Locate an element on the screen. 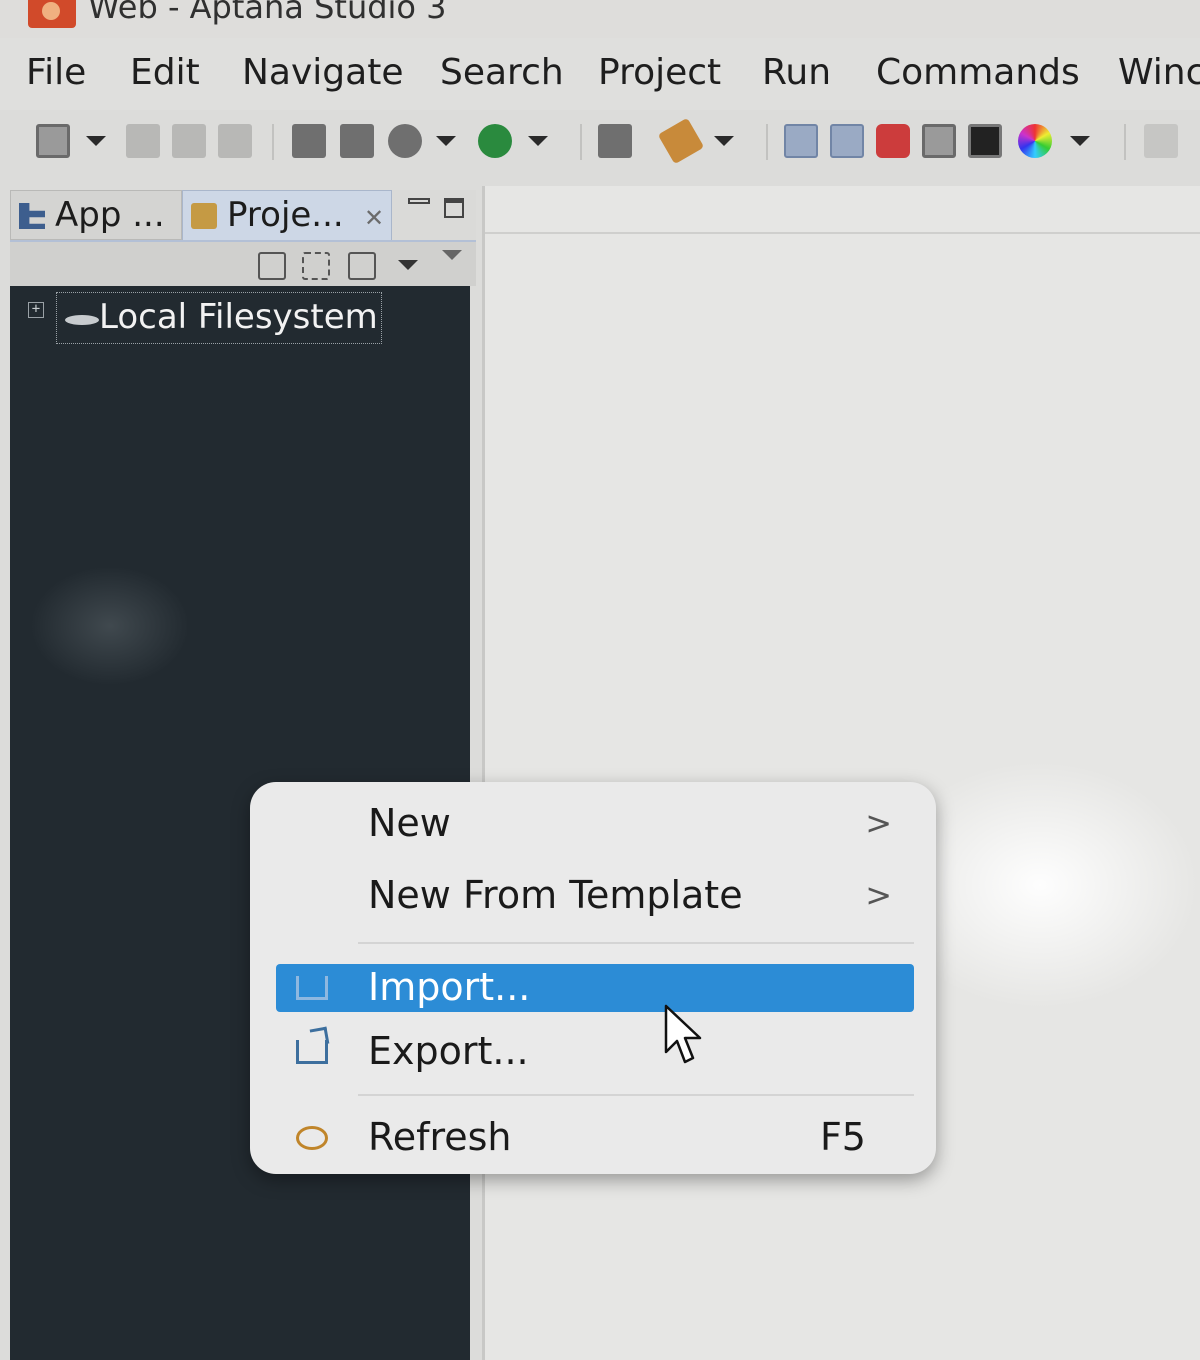  open-file-icon is located at coordinates (309, 141).